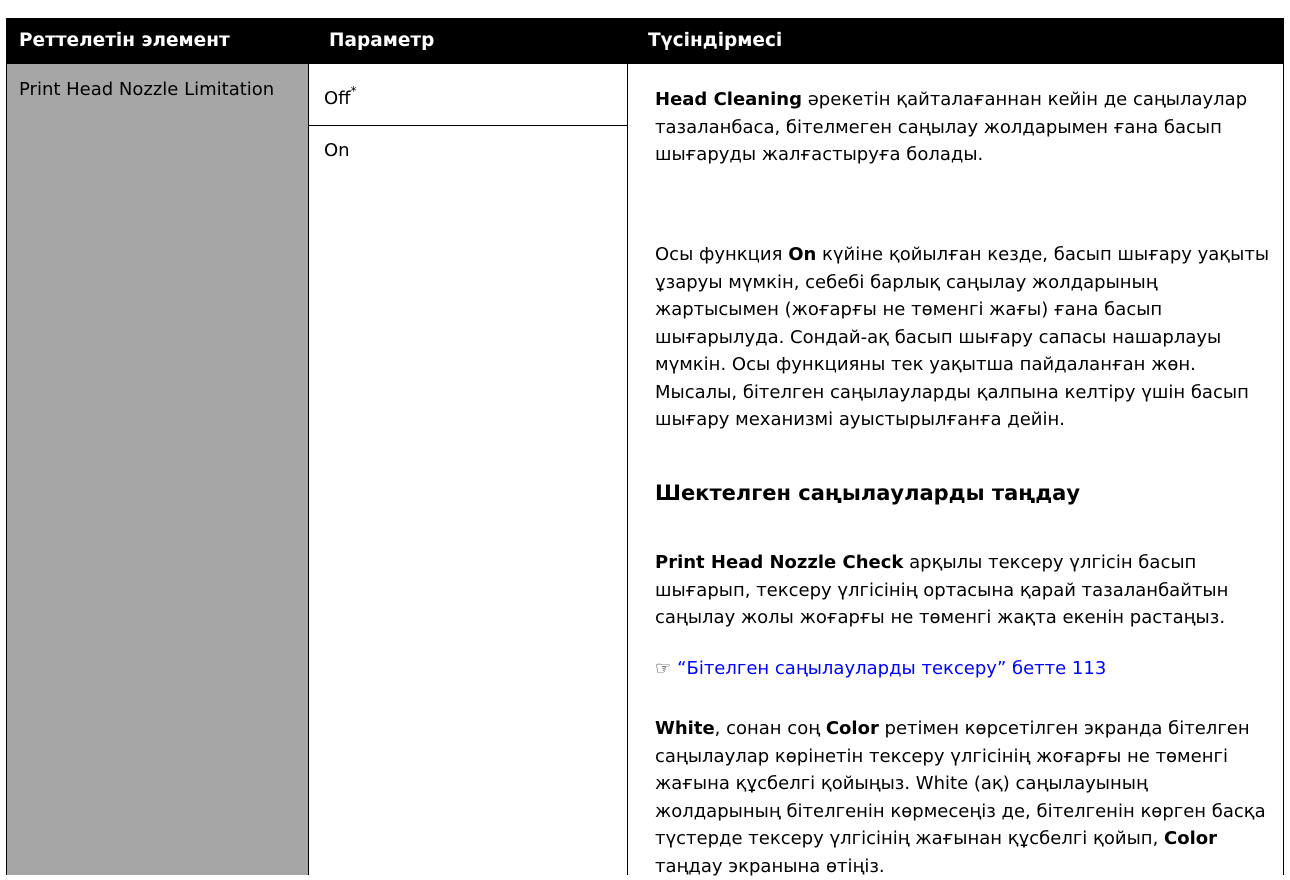 This screenshot has height=880, width=1290. Describe the element at coordinates (124, 40) in the screenshot. I see `header-item: Реттелетін элемент` at that location.